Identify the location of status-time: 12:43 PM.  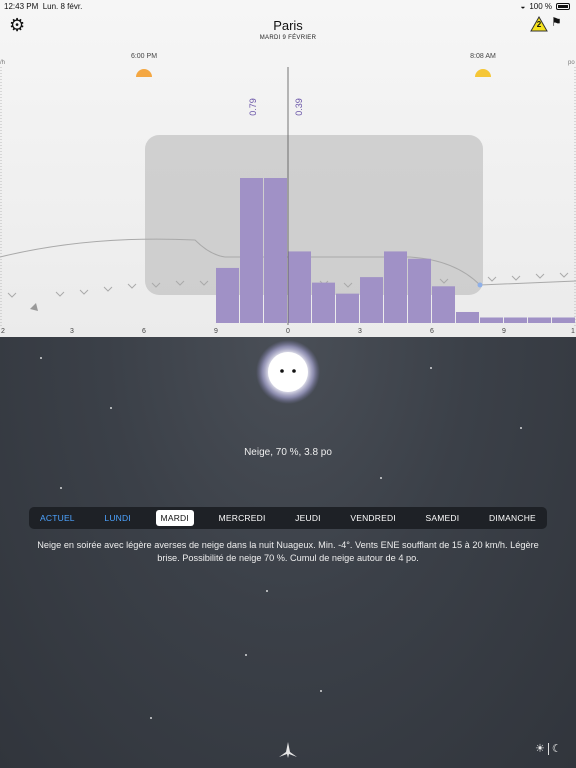
(21, 6).